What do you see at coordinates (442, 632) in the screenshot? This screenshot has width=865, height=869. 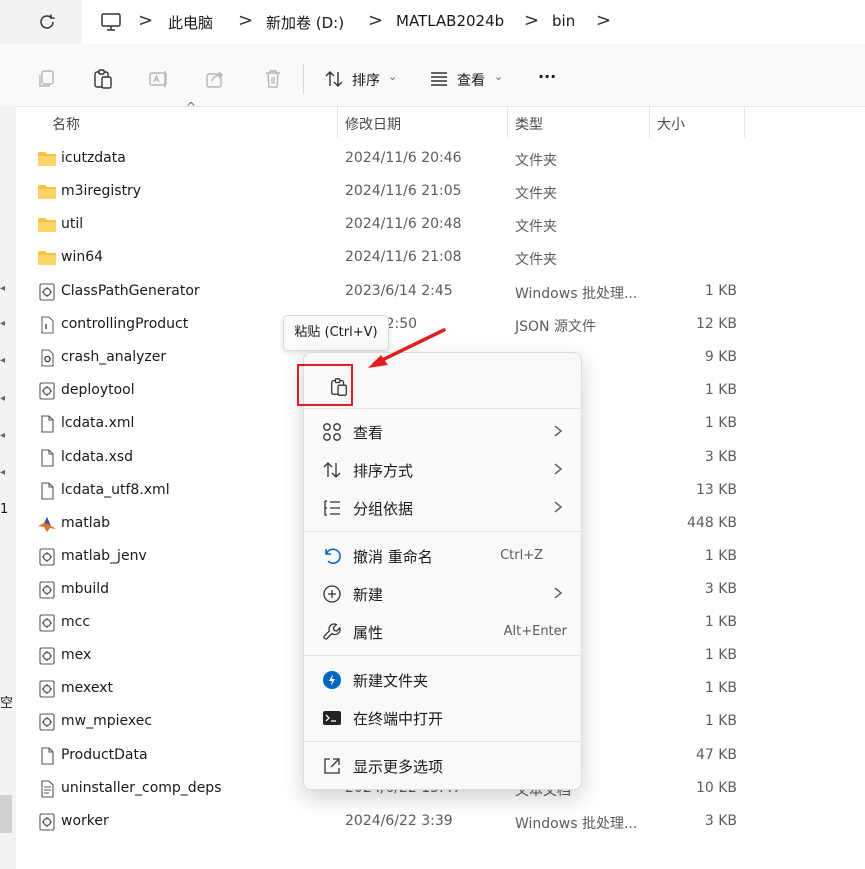 I see `menu-item-properties: 属性 Alt+Enter` at bounding box center [442, 632].